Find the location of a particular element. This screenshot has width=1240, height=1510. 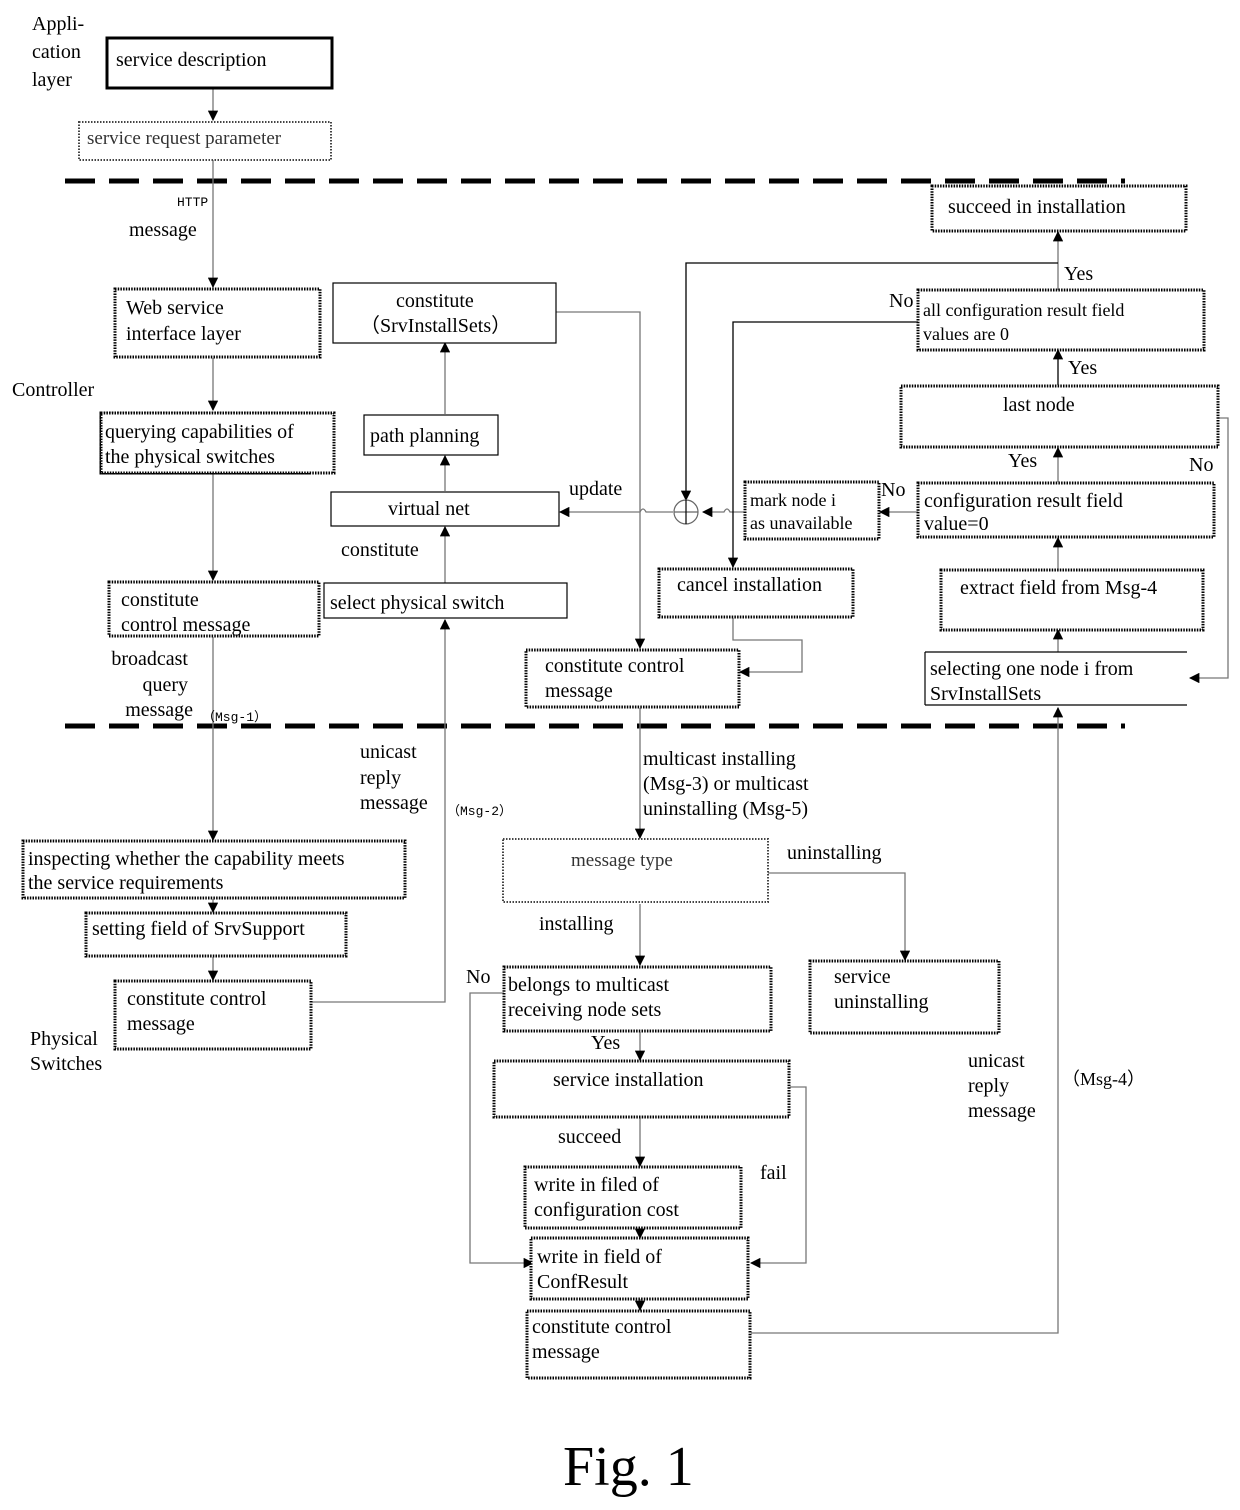

edge-label-msg4: （Msg-4） is located at coordinates (1103, 1079).